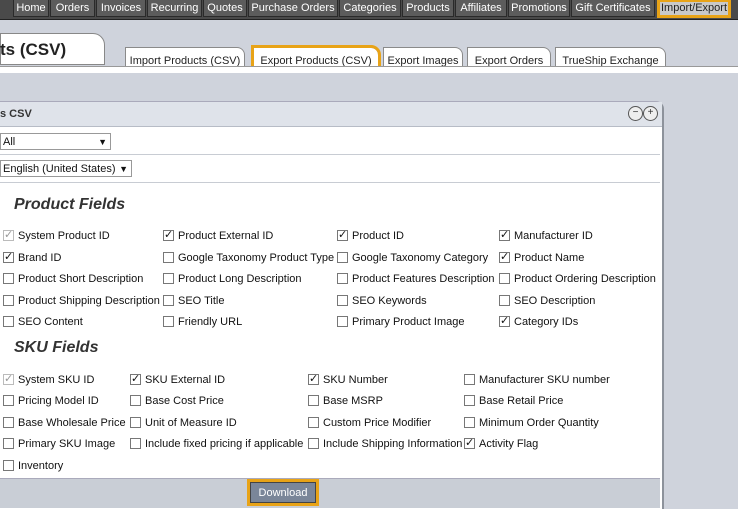 Image resolution: width=738 pixels, height=509 pixels. I want to click on field-pricing-model-id: Pricing Model ID, so click(51, 401).